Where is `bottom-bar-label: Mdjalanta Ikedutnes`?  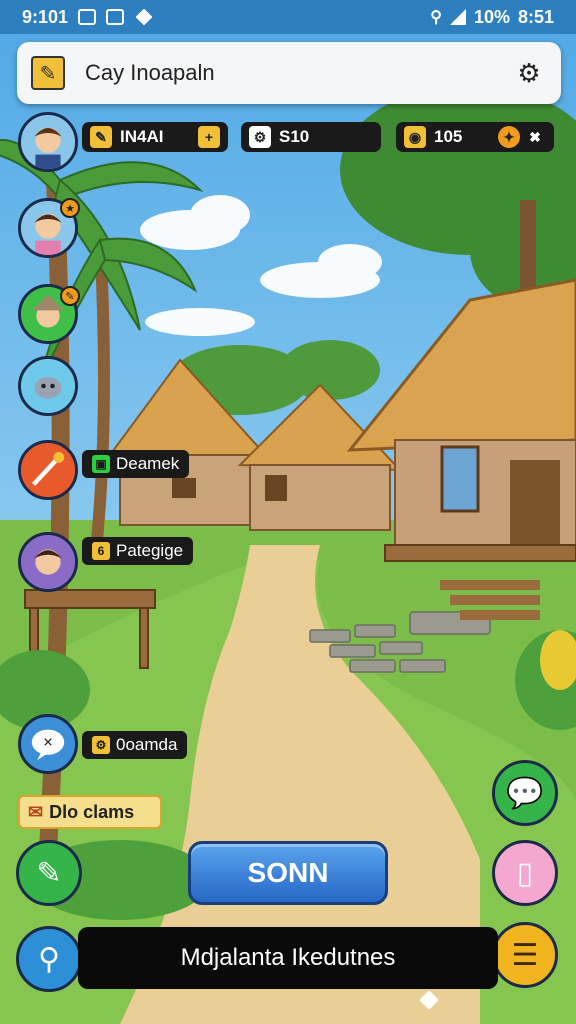
bottom-bar-label: Mdjalanta Ikedutnes is located at coordinates (288, 957).